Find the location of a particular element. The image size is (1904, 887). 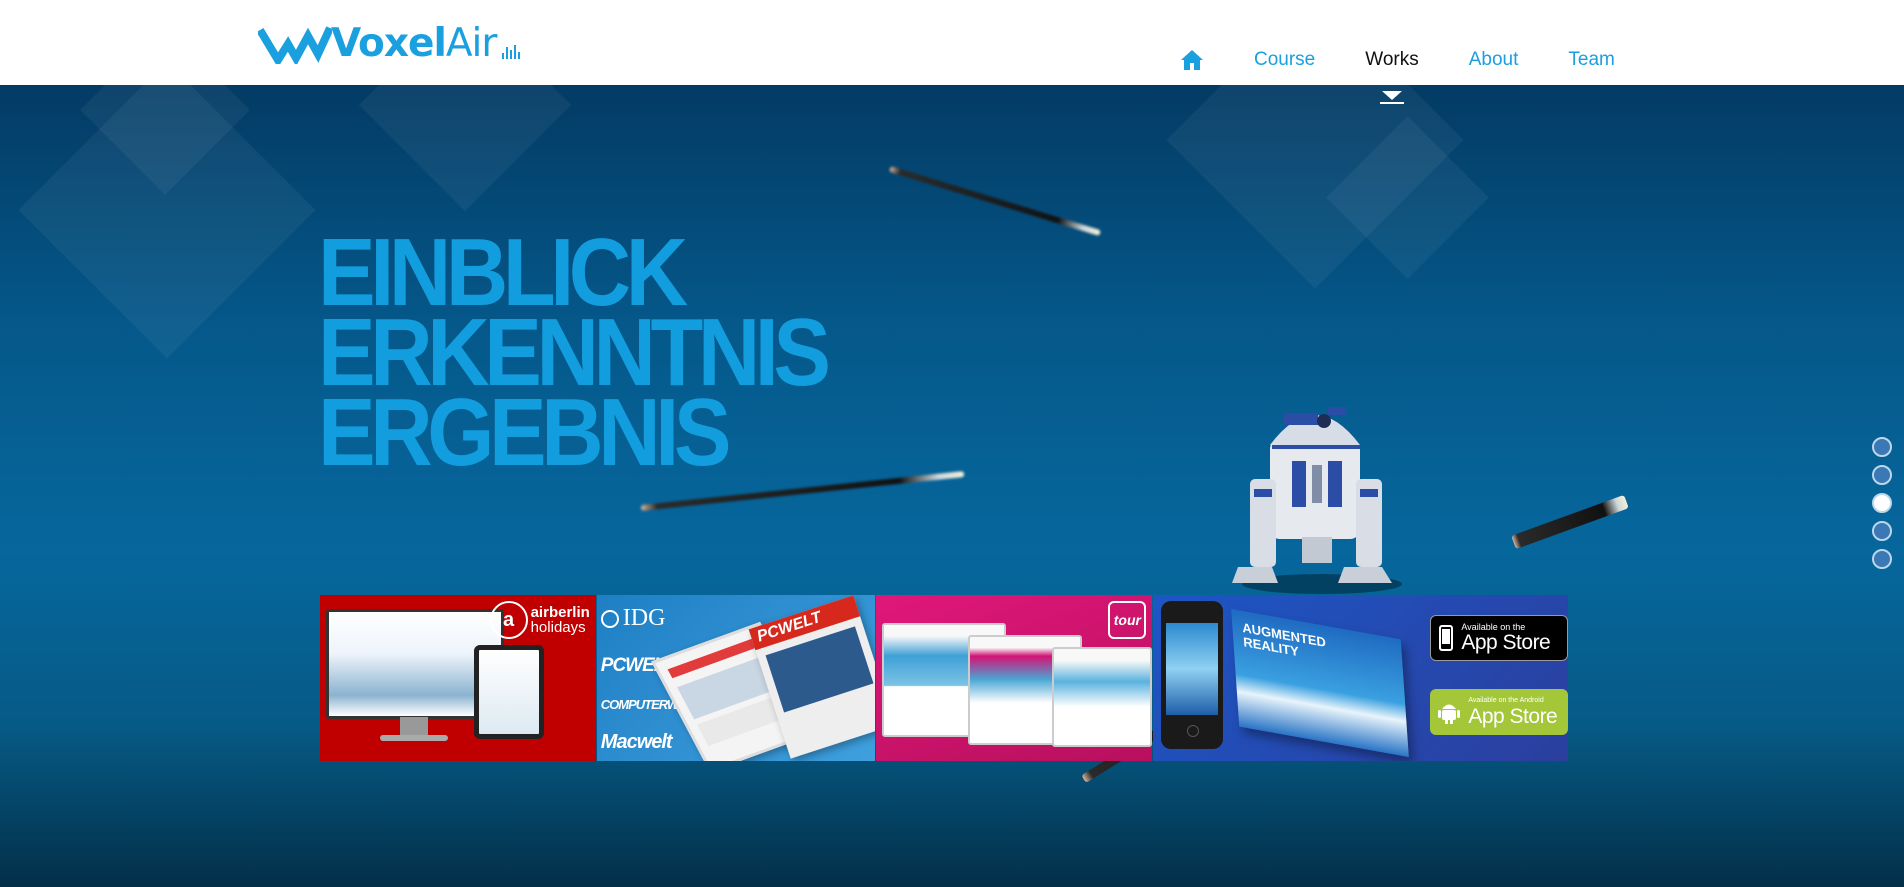

airberlin-logo-text: airberlin is located at coordinates (560, 612).